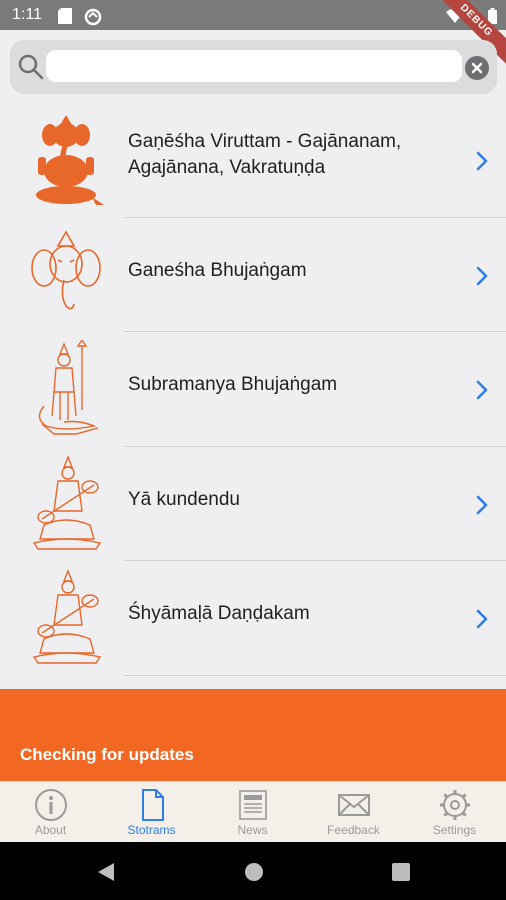 The height and width of the screenshot is (900, 506). What do you see at coordinates (106, 872) in the screenshot?
I see `back-icon` at bounding box center [106, 872].